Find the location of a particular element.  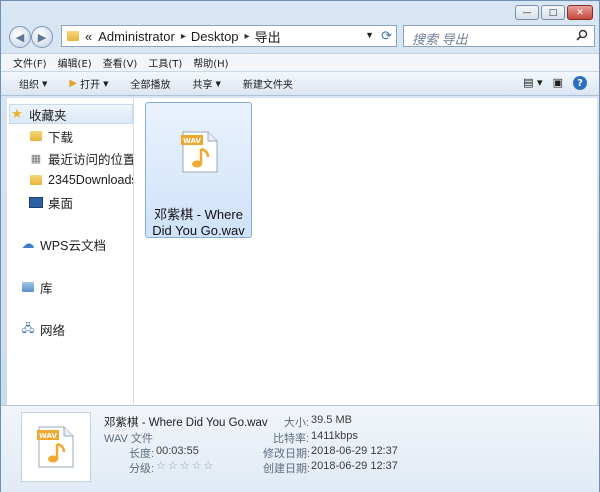

menu-file: 文件(F) is located at coordinates (30, 62).